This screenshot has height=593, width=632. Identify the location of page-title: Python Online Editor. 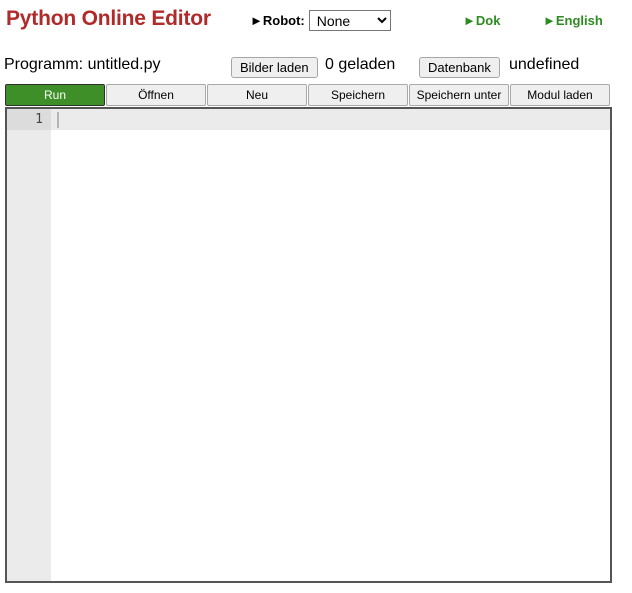
(108, 18).